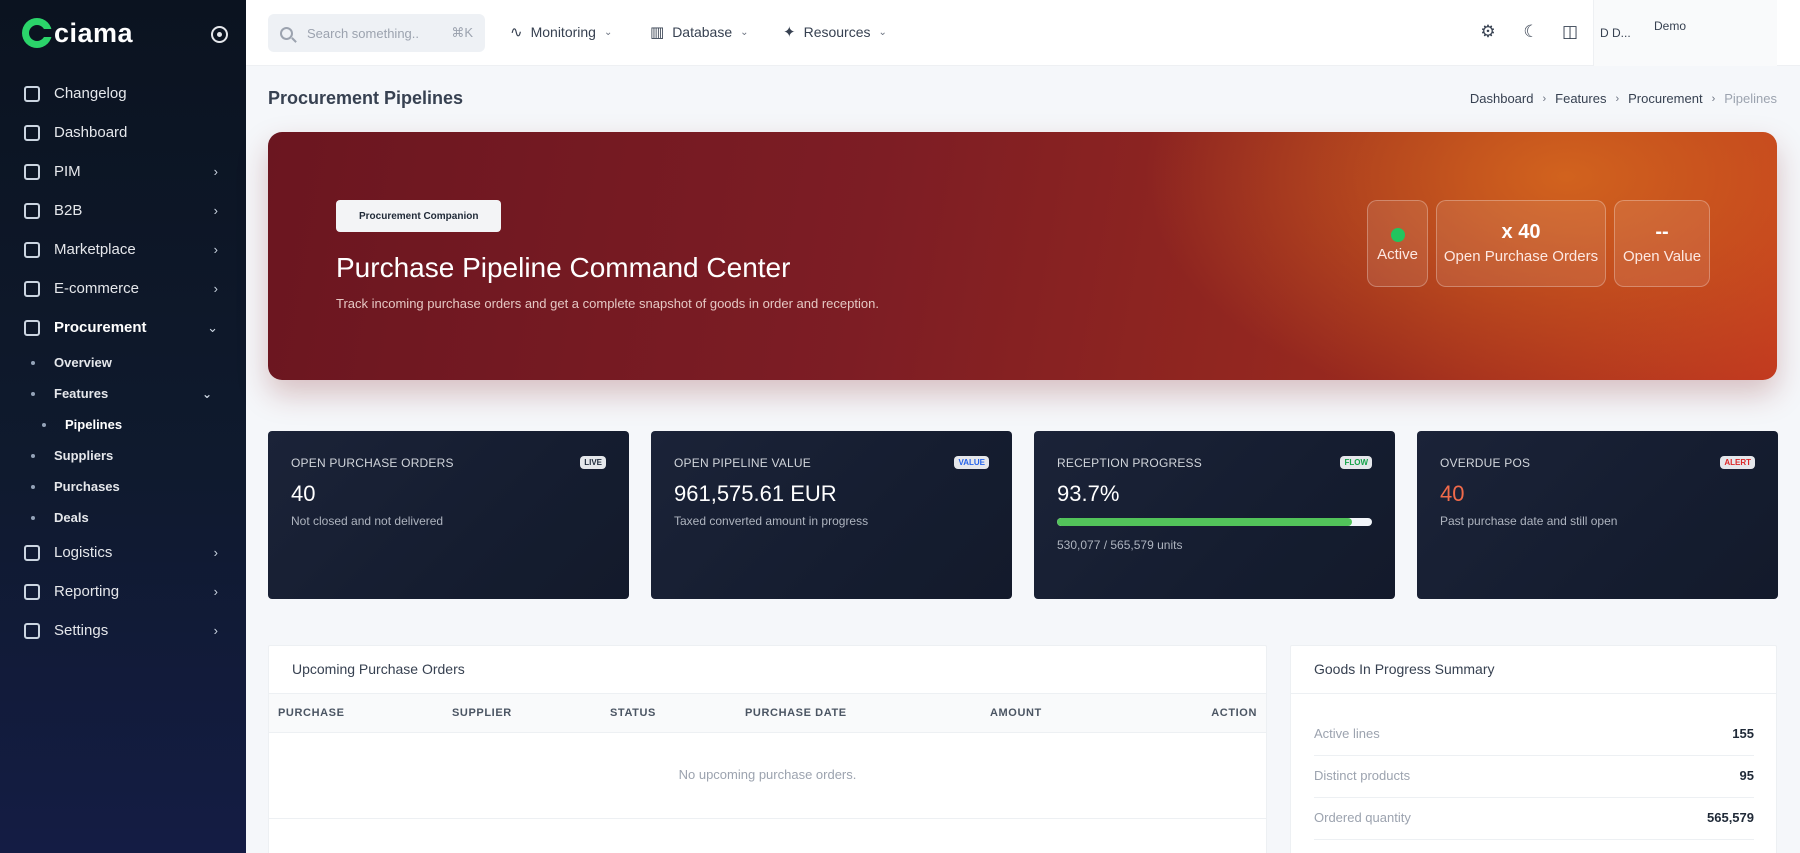  Describe the element at coordinates (1488, 32) in the screenshot. I see `settings-icon: ⚙` at that location.